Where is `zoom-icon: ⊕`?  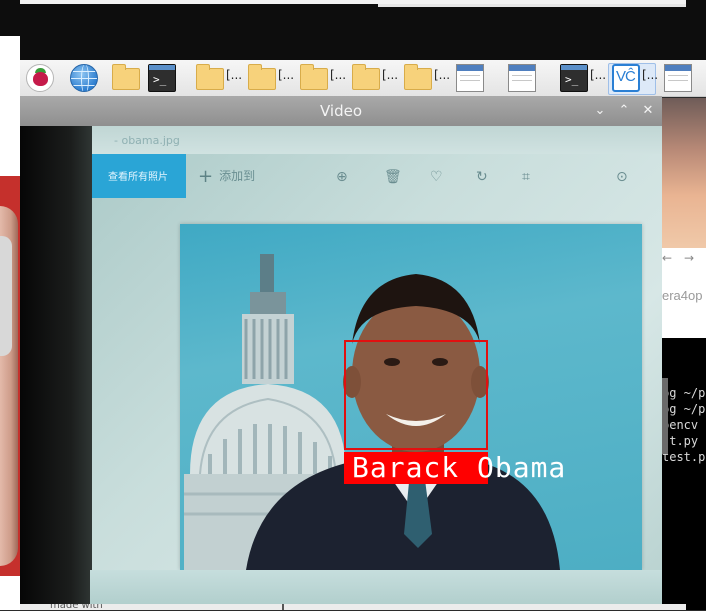
zoom-icon: ⊕ is located at coordinates (342, 177).